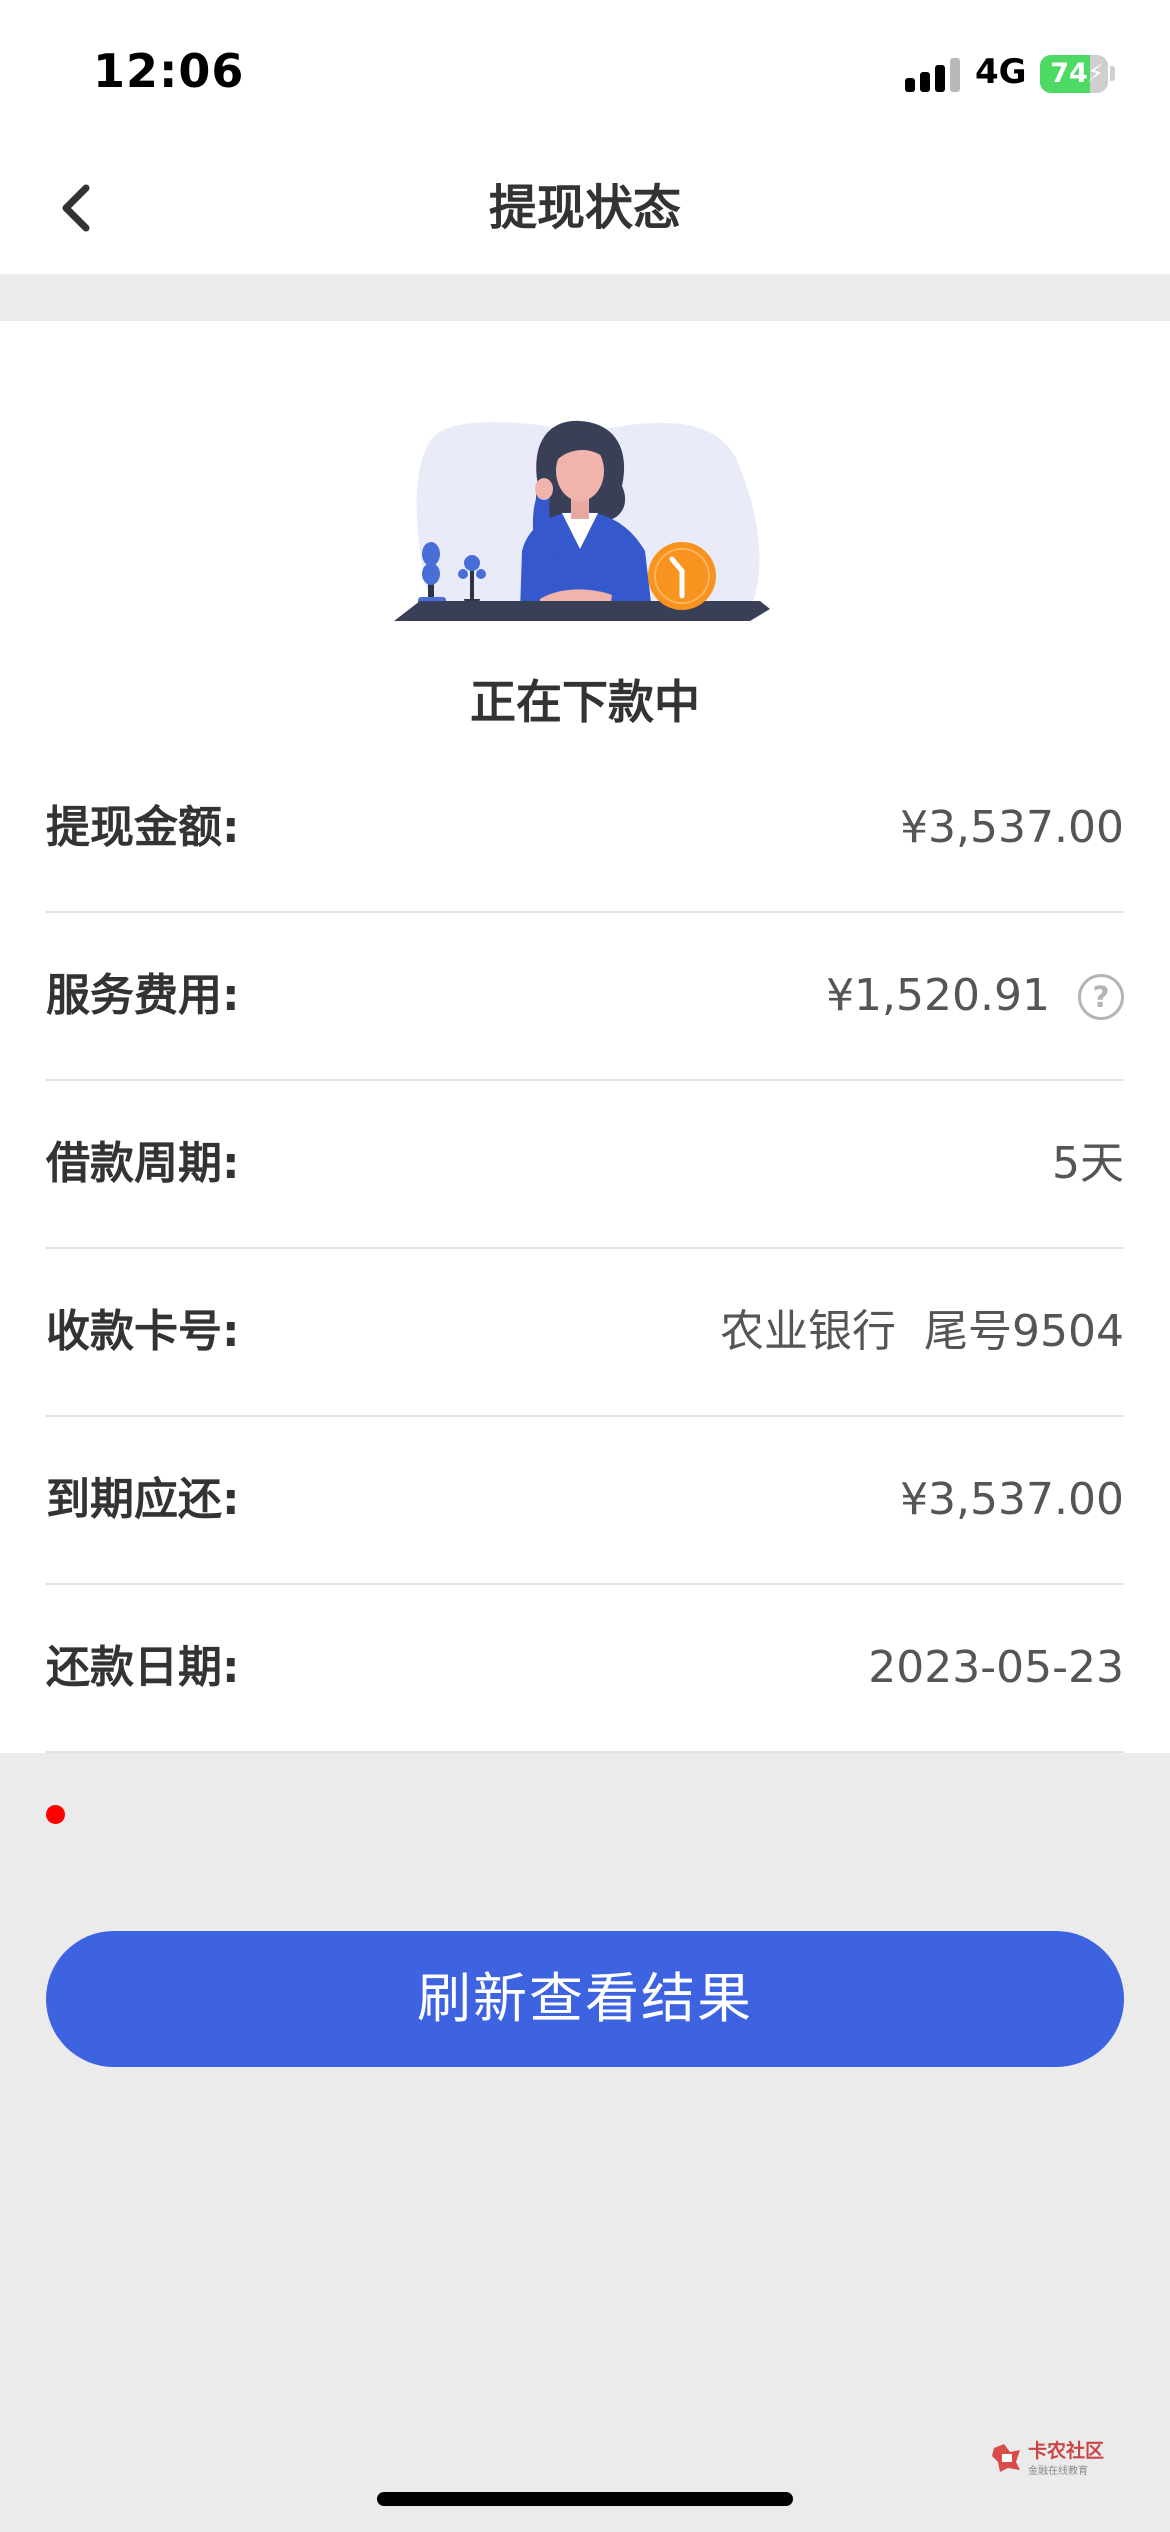 This screenshot has width=1170, height=2532. What do you see at coordinates (585, 1669) in the screenshot?
I see `detail-row-repayment-date: 还款日期: 2023-05-23` at bounding box center [585, 1669].